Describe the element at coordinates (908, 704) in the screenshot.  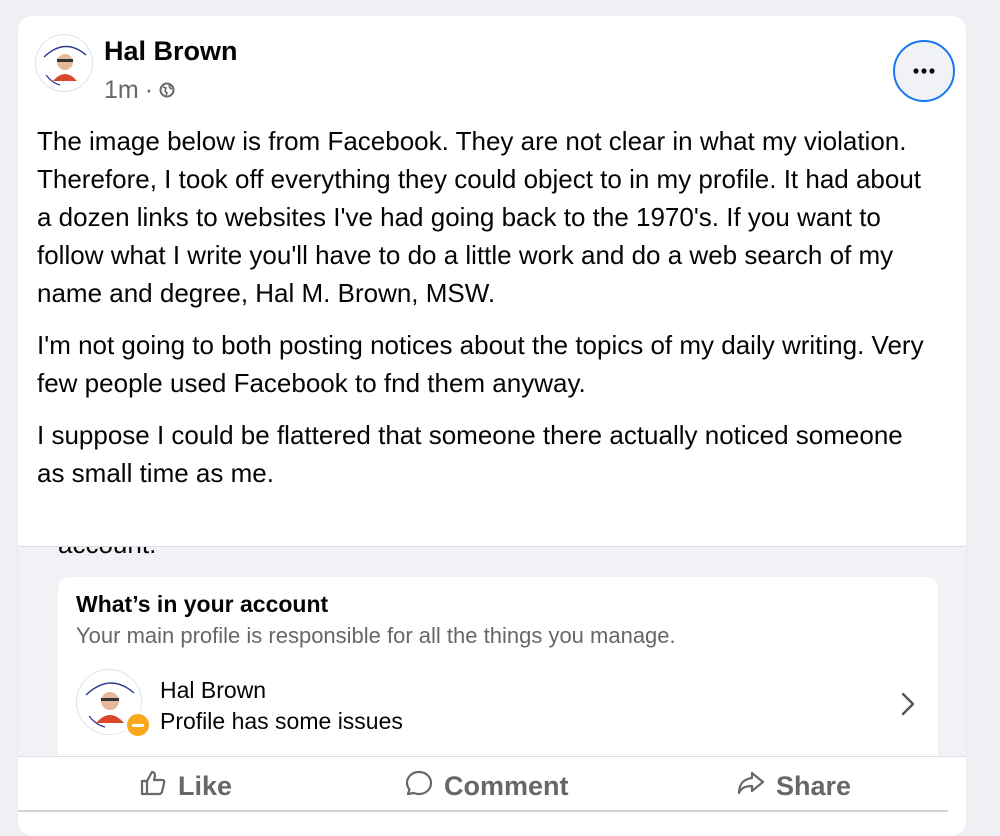
I see `chevron-right-icon` at that location.